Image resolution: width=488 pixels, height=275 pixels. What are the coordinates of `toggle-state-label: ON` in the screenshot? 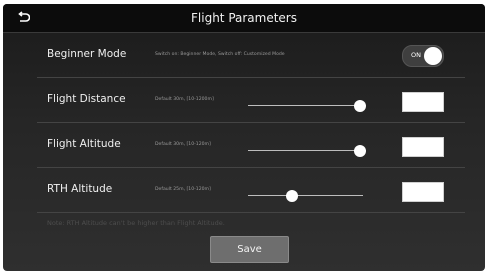 It's located at (416, 55).